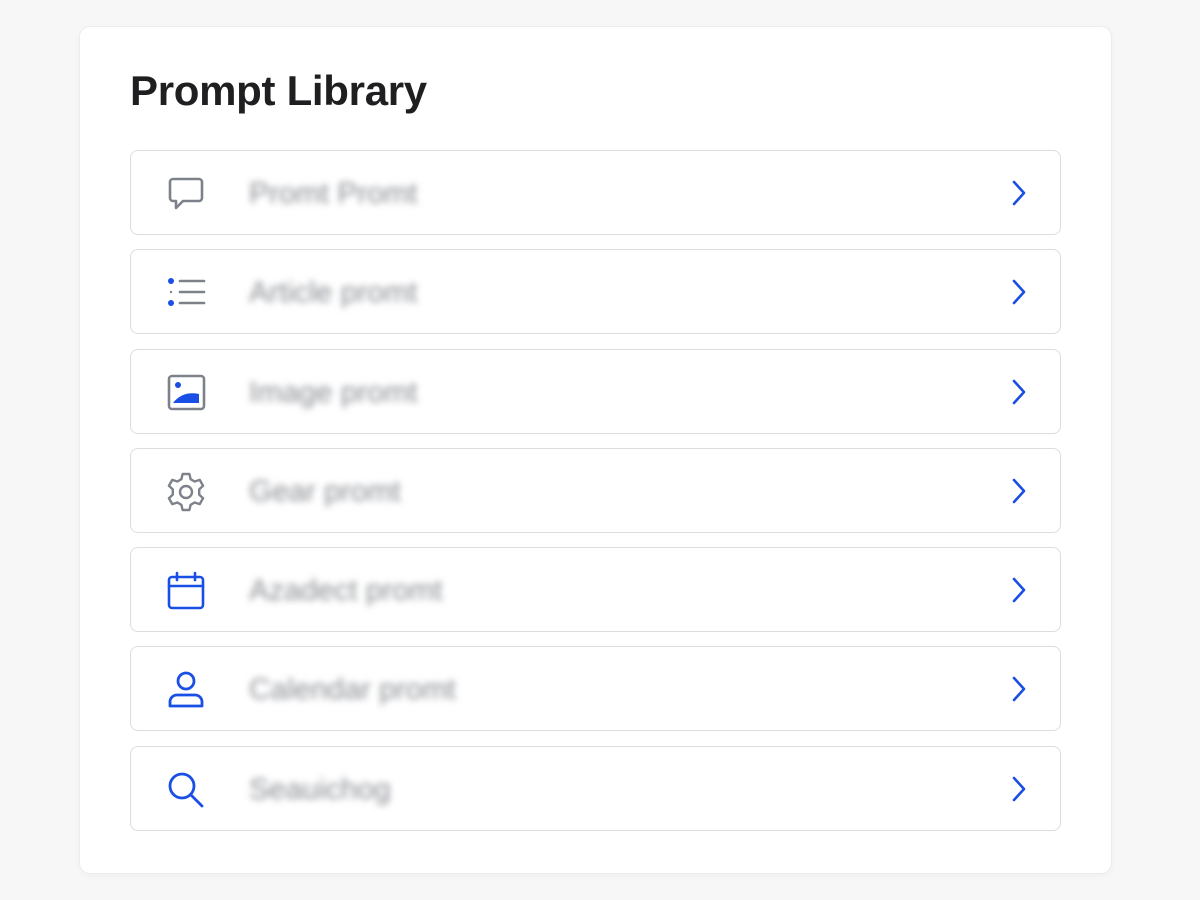  Describe the element at coordinates (595, 788) in the screenshot. I see `list-item-search: Seauichog` at that location.